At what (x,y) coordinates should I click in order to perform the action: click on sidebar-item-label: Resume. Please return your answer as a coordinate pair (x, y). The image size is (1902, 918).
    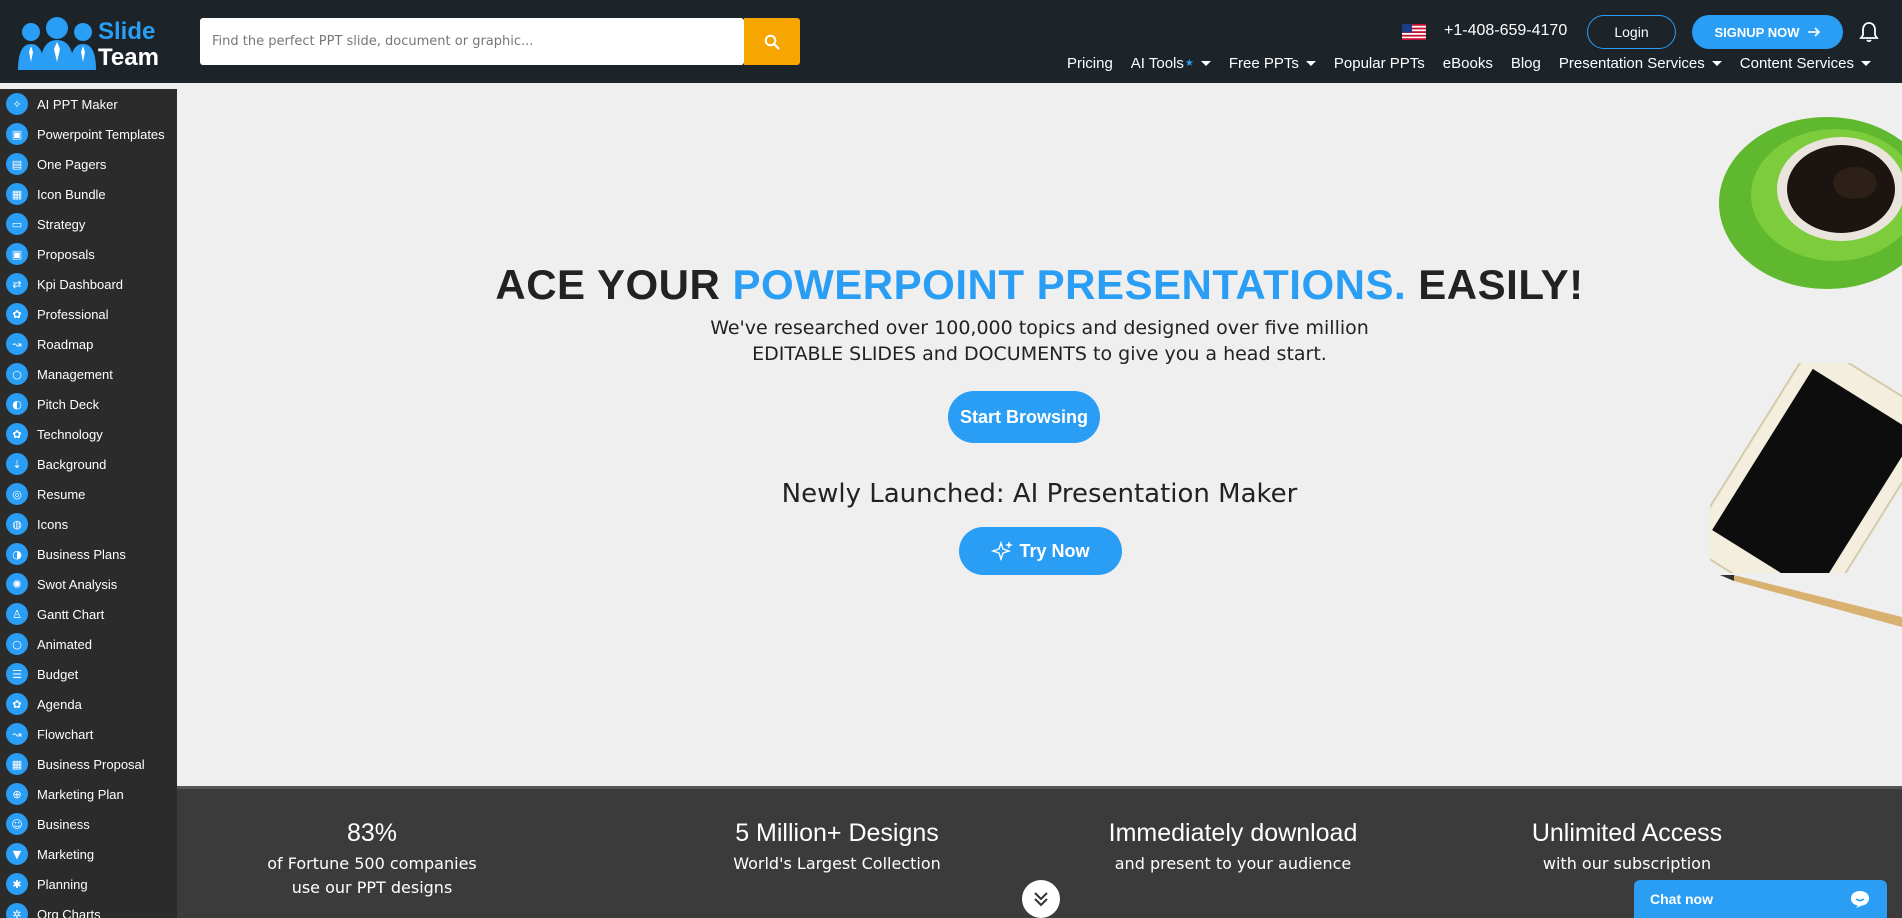
    Looking at the image, I should click on (61, 494).